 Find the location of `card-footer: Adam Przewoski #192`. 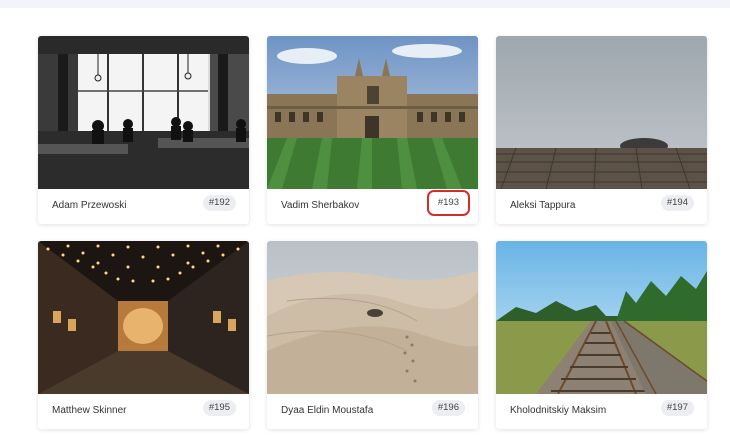

card-footer: Adam Przewoski #192 is located at coordinates (143, 206).